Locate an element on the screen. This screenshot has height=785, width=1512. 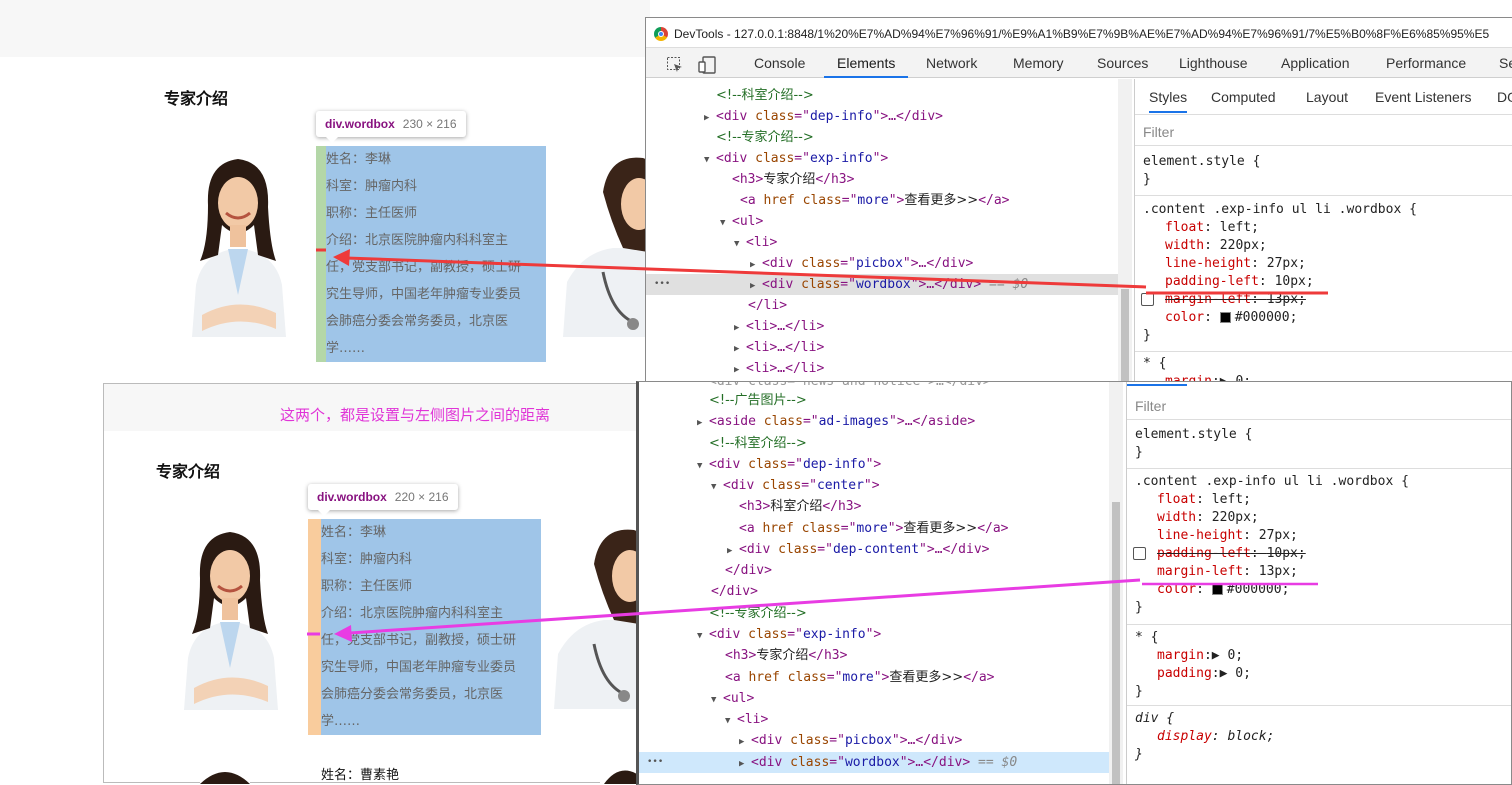
red-arrowhead is located at coordinates (341, 257).